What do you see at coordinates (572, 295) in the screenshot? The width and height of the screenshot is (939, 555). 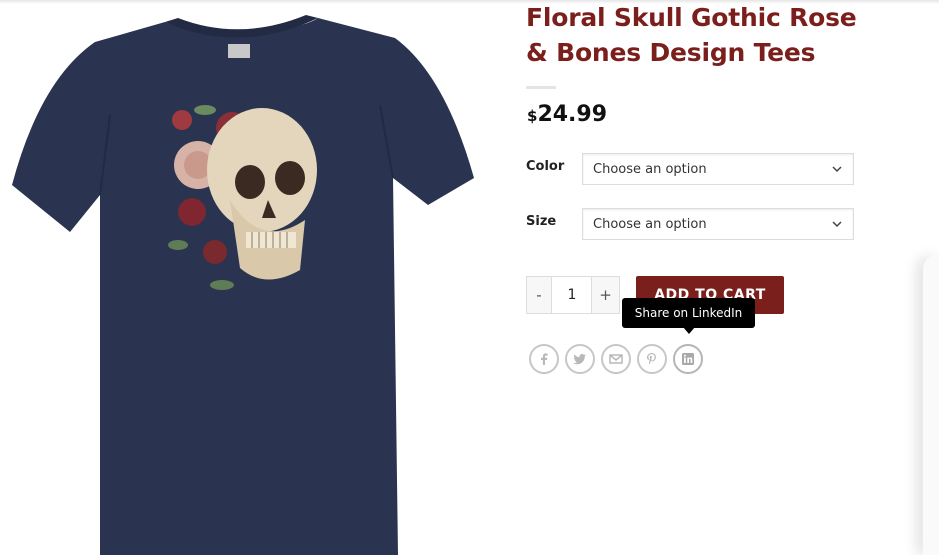 I see `quantity-input: 1` at bounding box center [572, 295].